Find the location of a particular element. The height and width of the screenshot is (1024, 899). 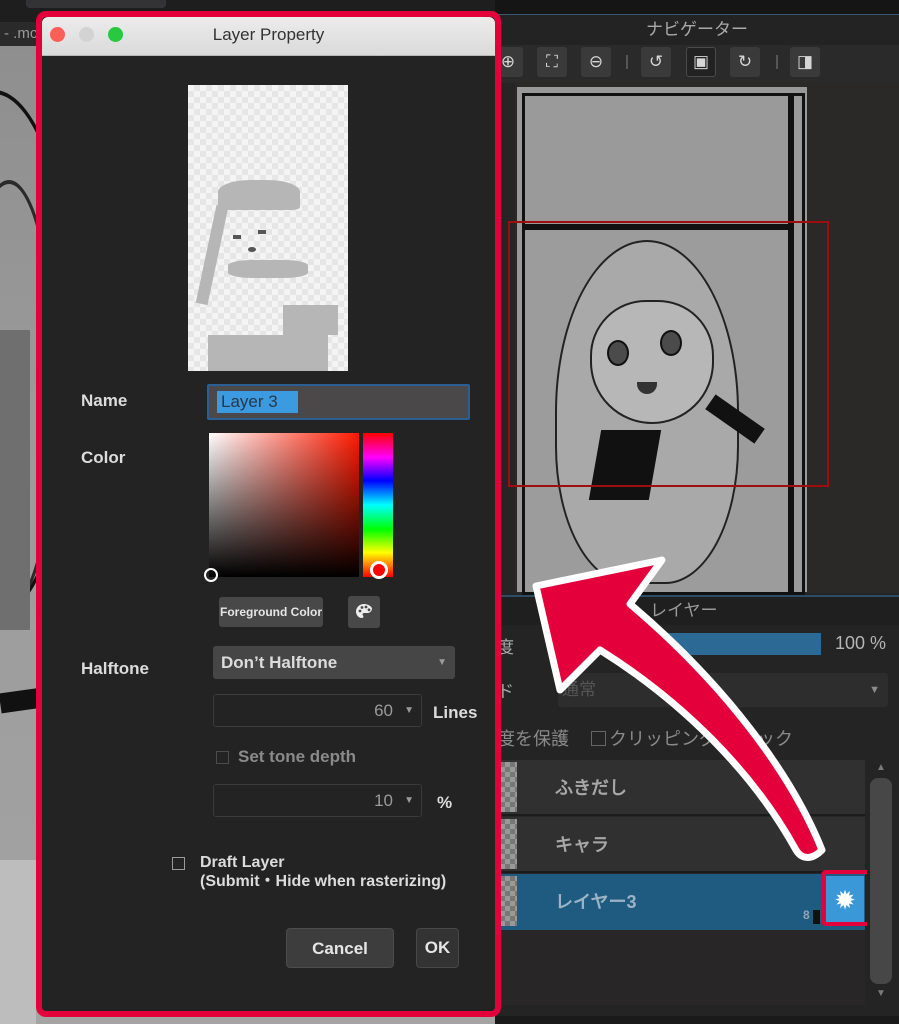

draft-layer-checkbox is located at coordinates (178, 863).